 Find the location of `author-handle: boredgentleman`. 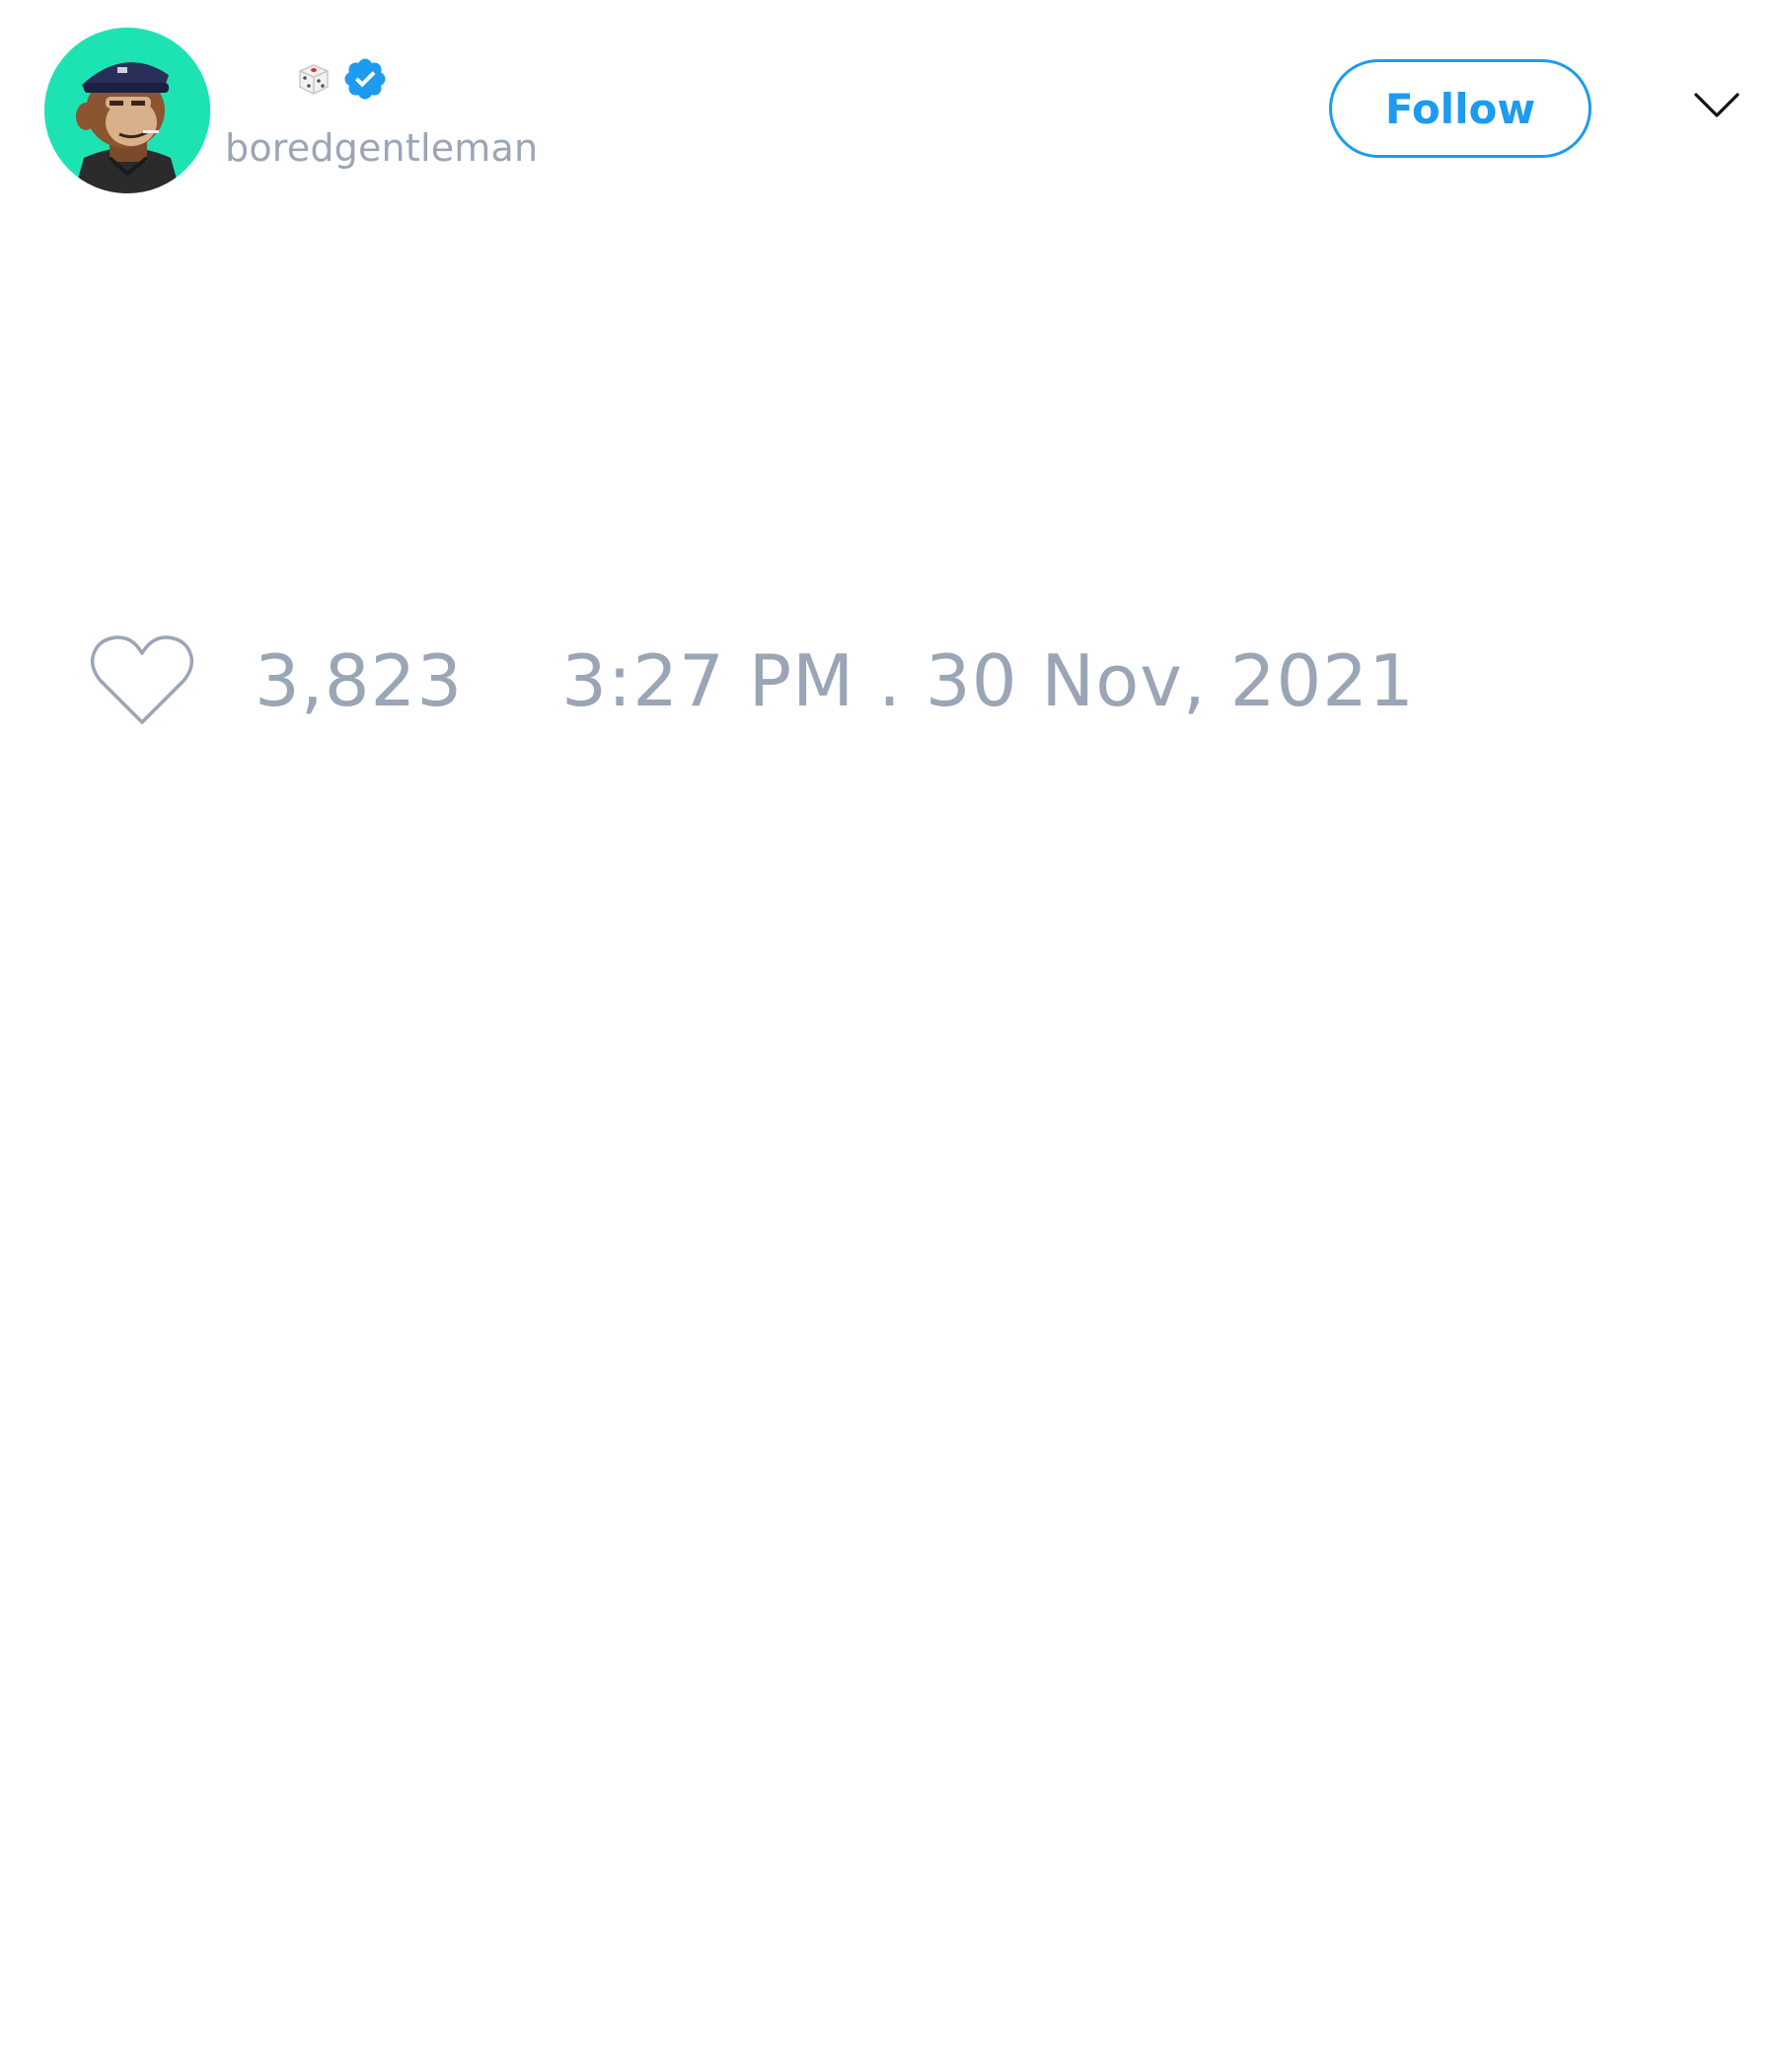

author-handle: boredgentleman is located at coordinates (381, 148).